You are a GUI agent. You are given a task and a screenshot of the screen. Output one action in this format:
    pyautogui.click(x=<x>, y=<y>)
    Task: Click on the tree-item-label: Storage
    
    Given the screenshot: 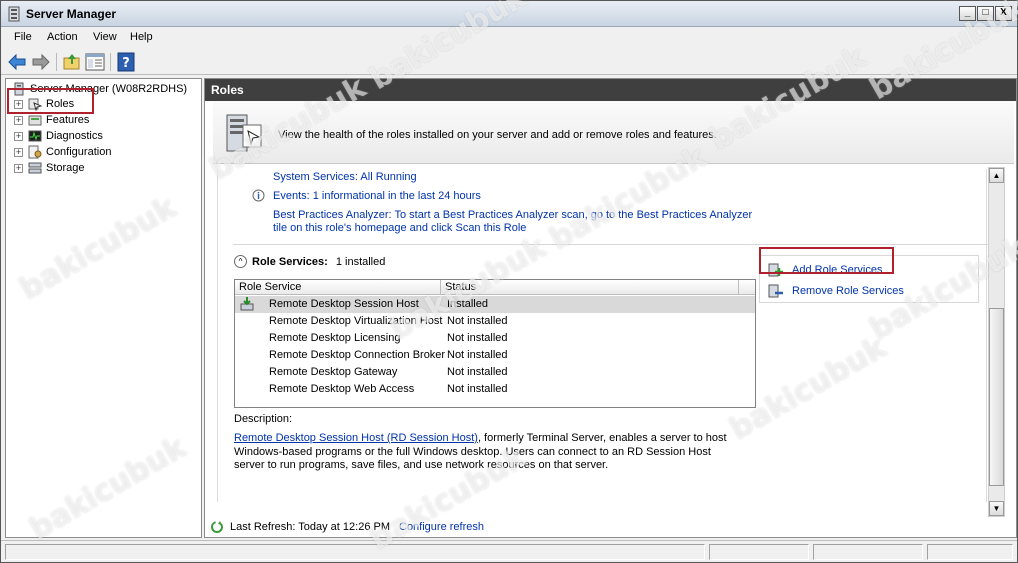 What is the action you would take?
    pyautogui.click(x=65, y=168)
    